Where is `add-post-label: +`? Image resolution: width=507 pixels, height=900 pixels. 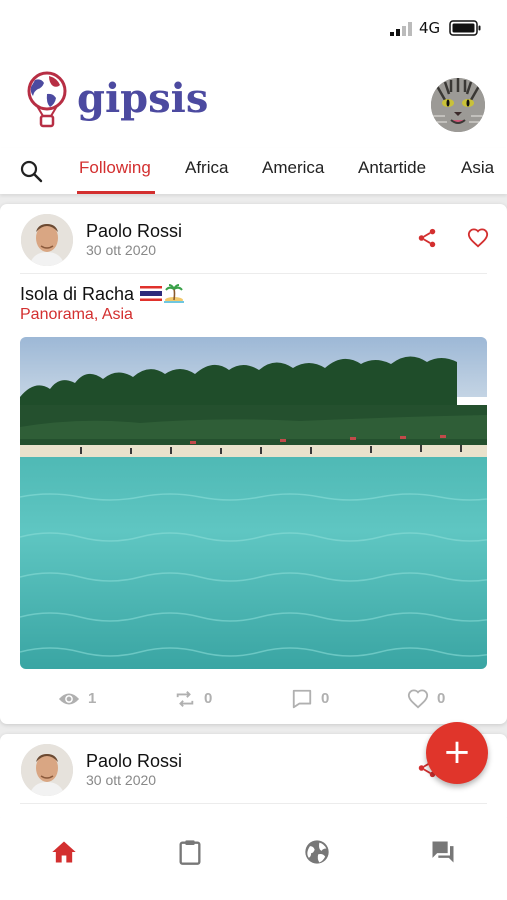 add-post-label: + is located at coordinates (457, 752).